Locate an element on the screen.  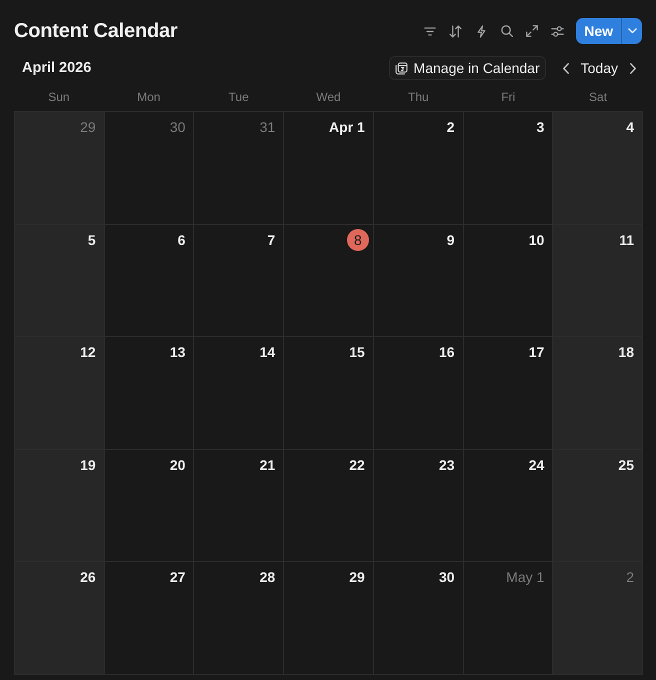
month-label: April 2026 is located at coordinates (57, 68).